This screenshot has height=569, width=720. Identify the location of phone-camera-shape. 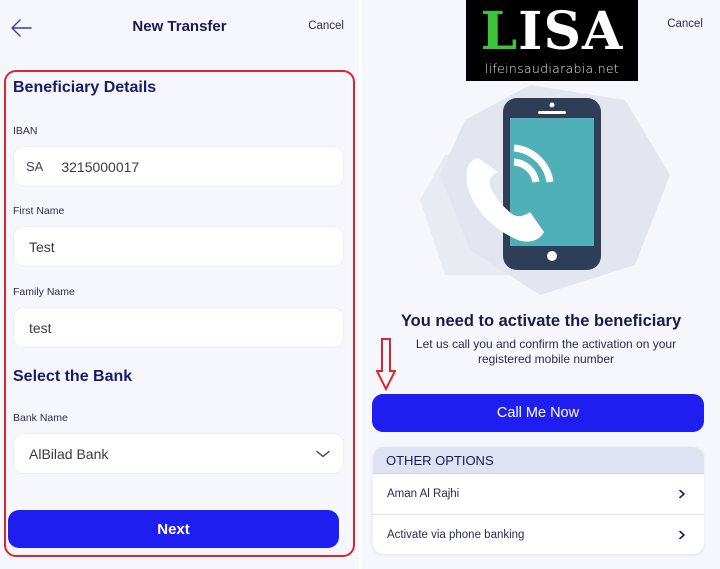
(552, 105).